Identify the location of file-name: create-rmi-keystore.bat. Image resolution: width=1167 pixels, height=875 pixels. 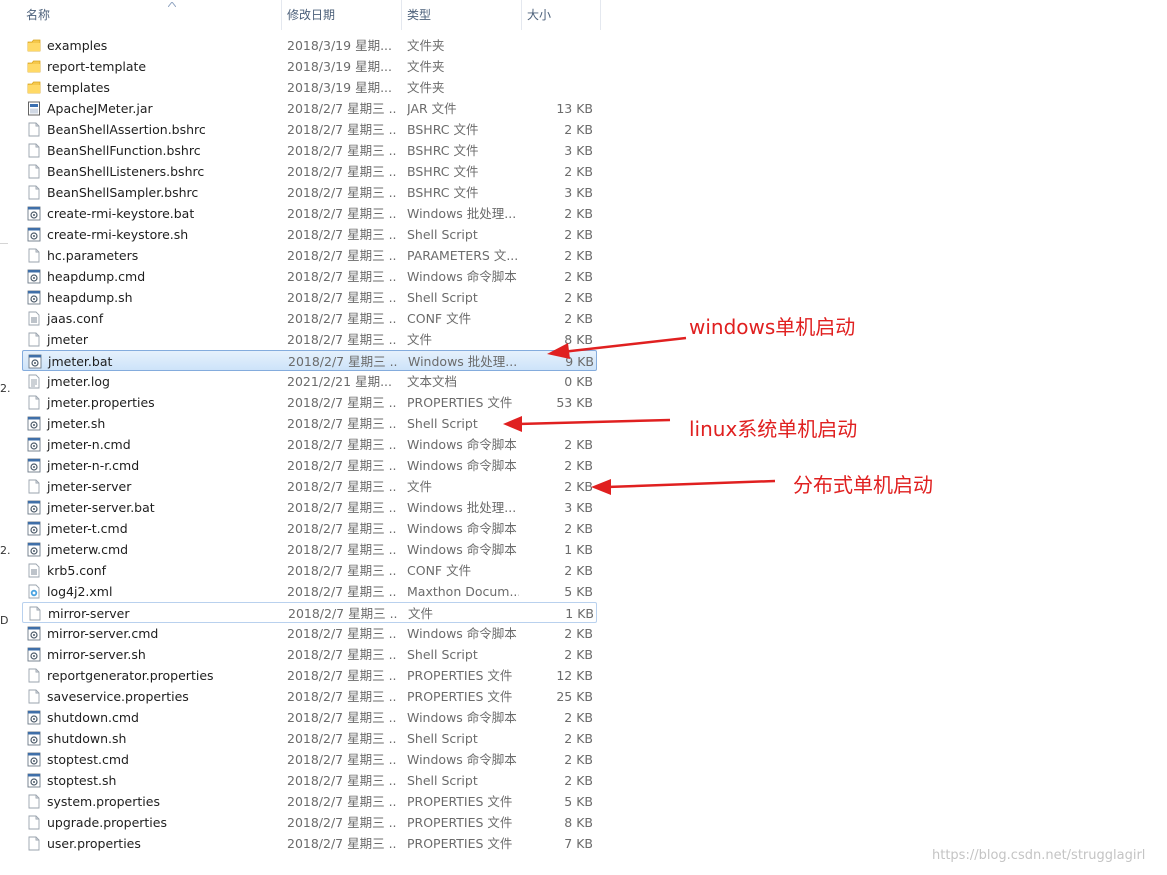
(121, 213).